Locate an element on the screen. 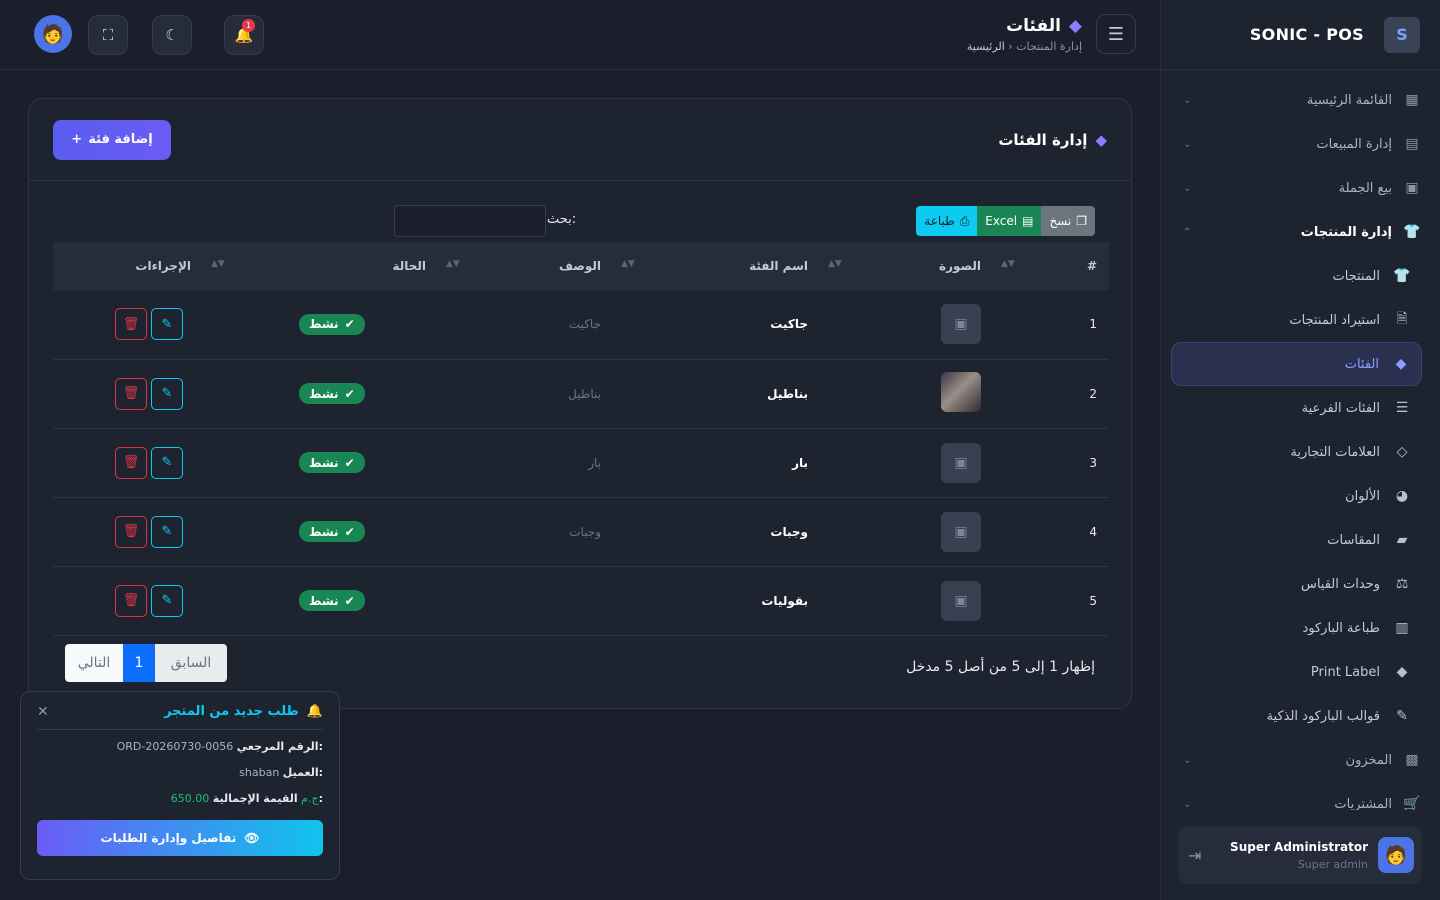 Image resolution: width=1440 pixels, height=900 pixels. category-name: وجبات is located at coordinates (716, 532).